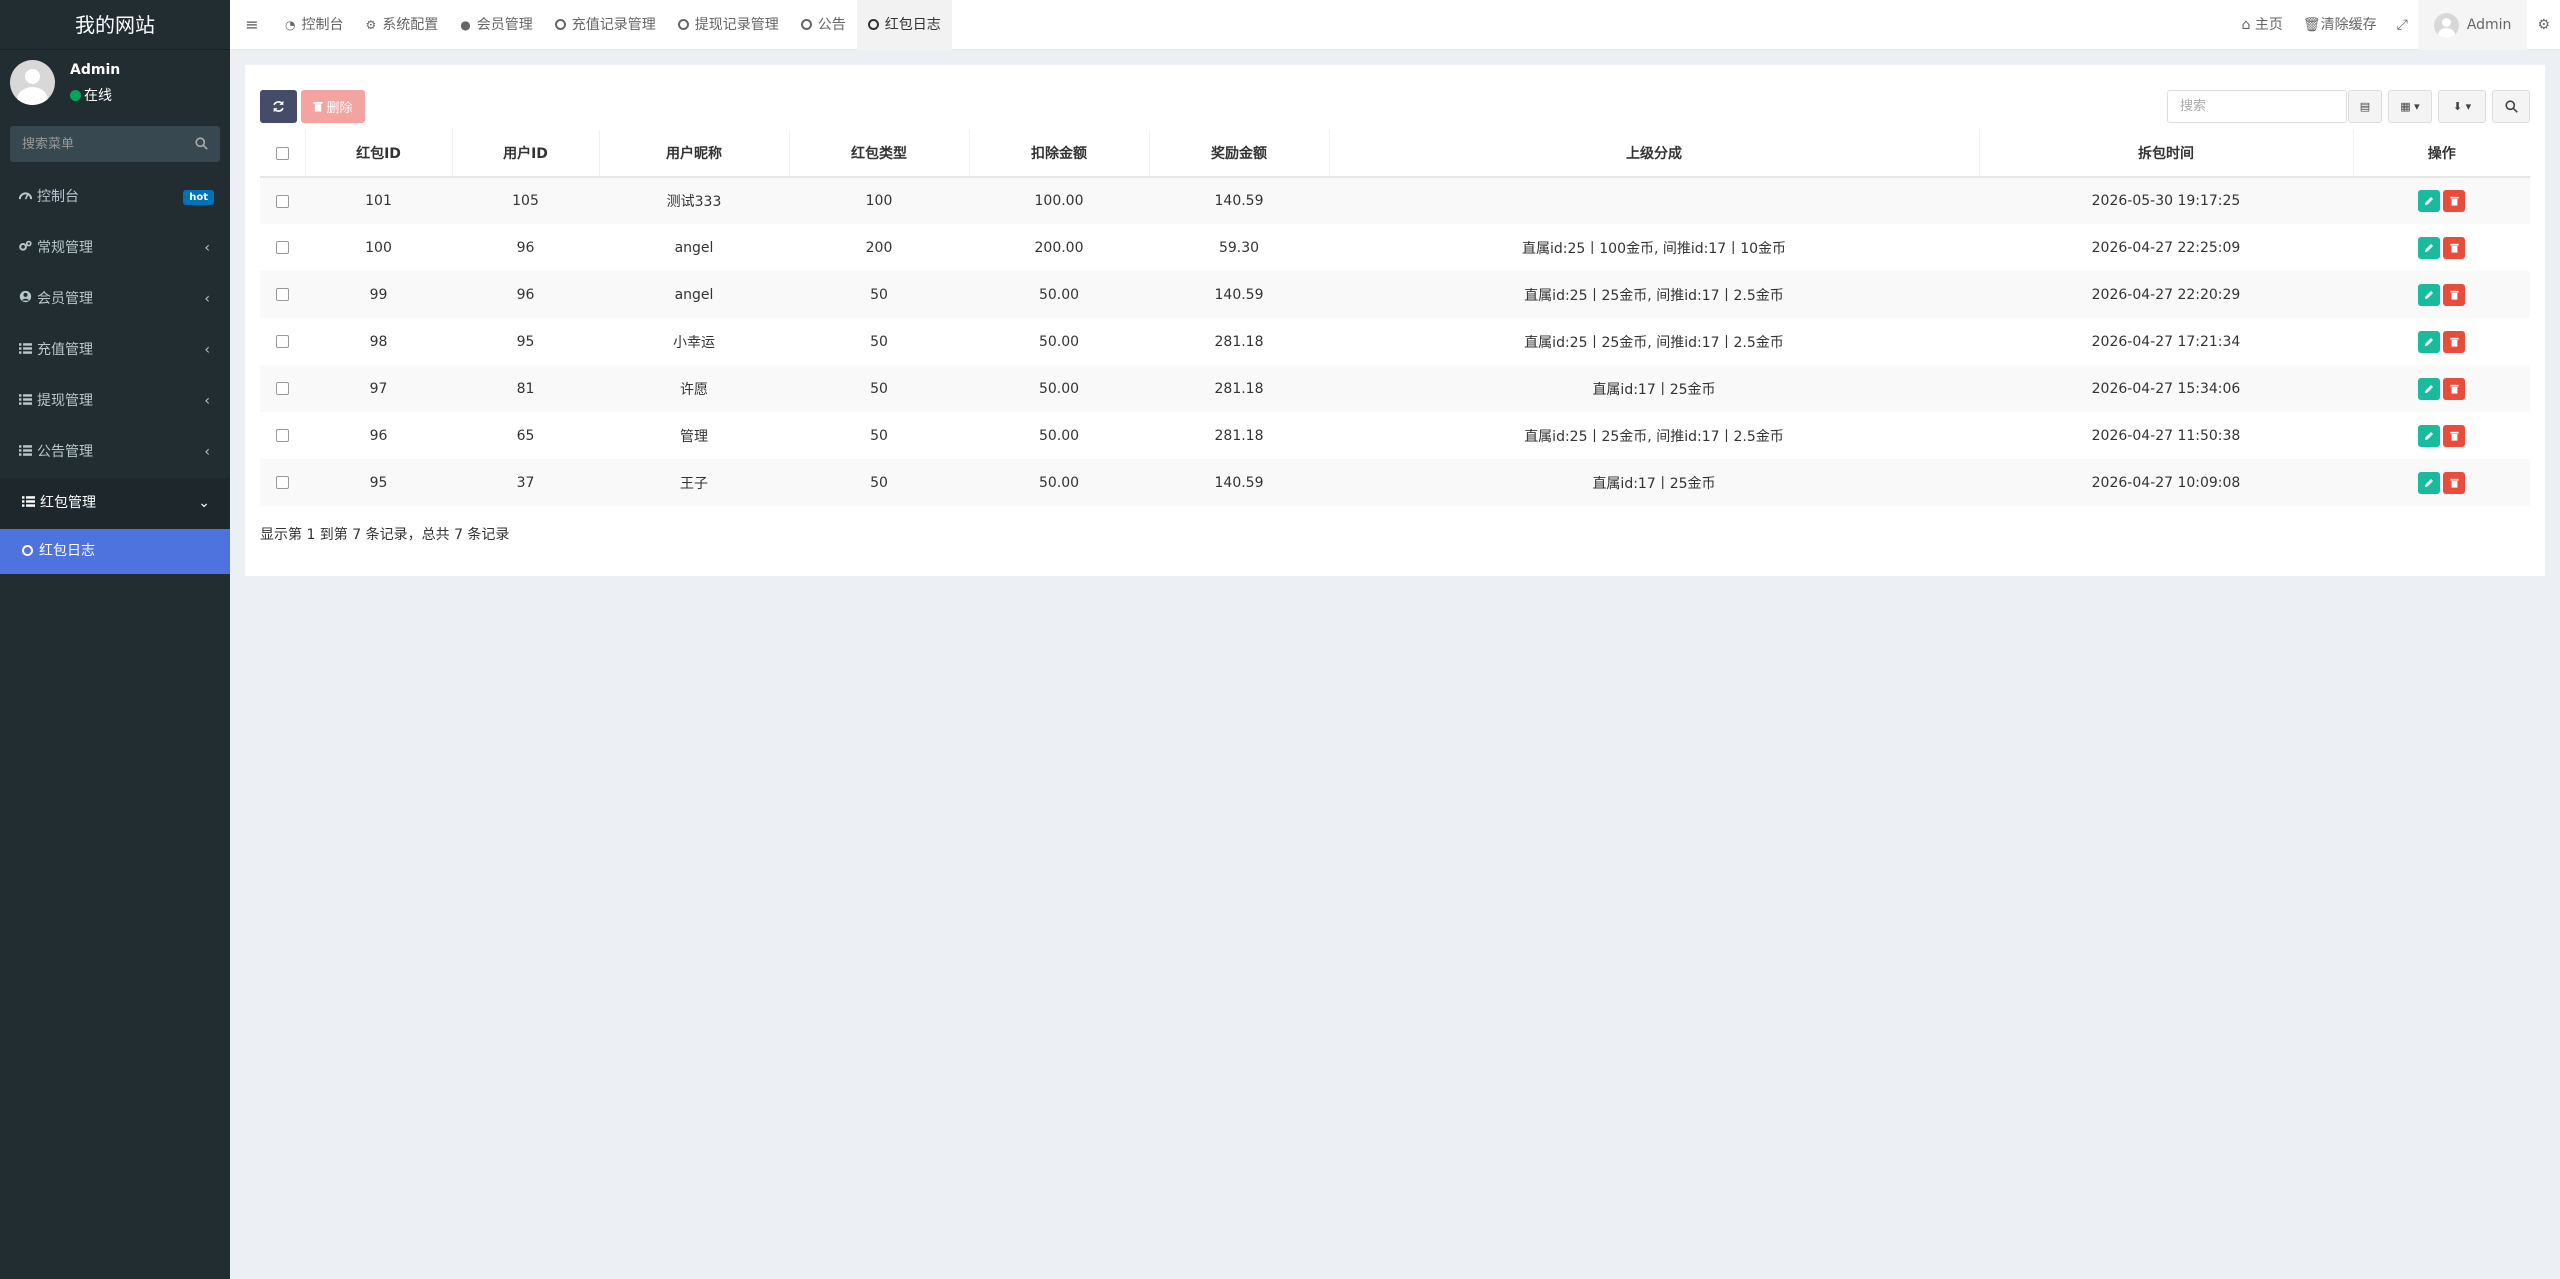 The image size is (2560, 1279). Describe the element at coordinates (65, 350) in the screenshot. I see `sidebar-item-label: 充值管理` at that location.